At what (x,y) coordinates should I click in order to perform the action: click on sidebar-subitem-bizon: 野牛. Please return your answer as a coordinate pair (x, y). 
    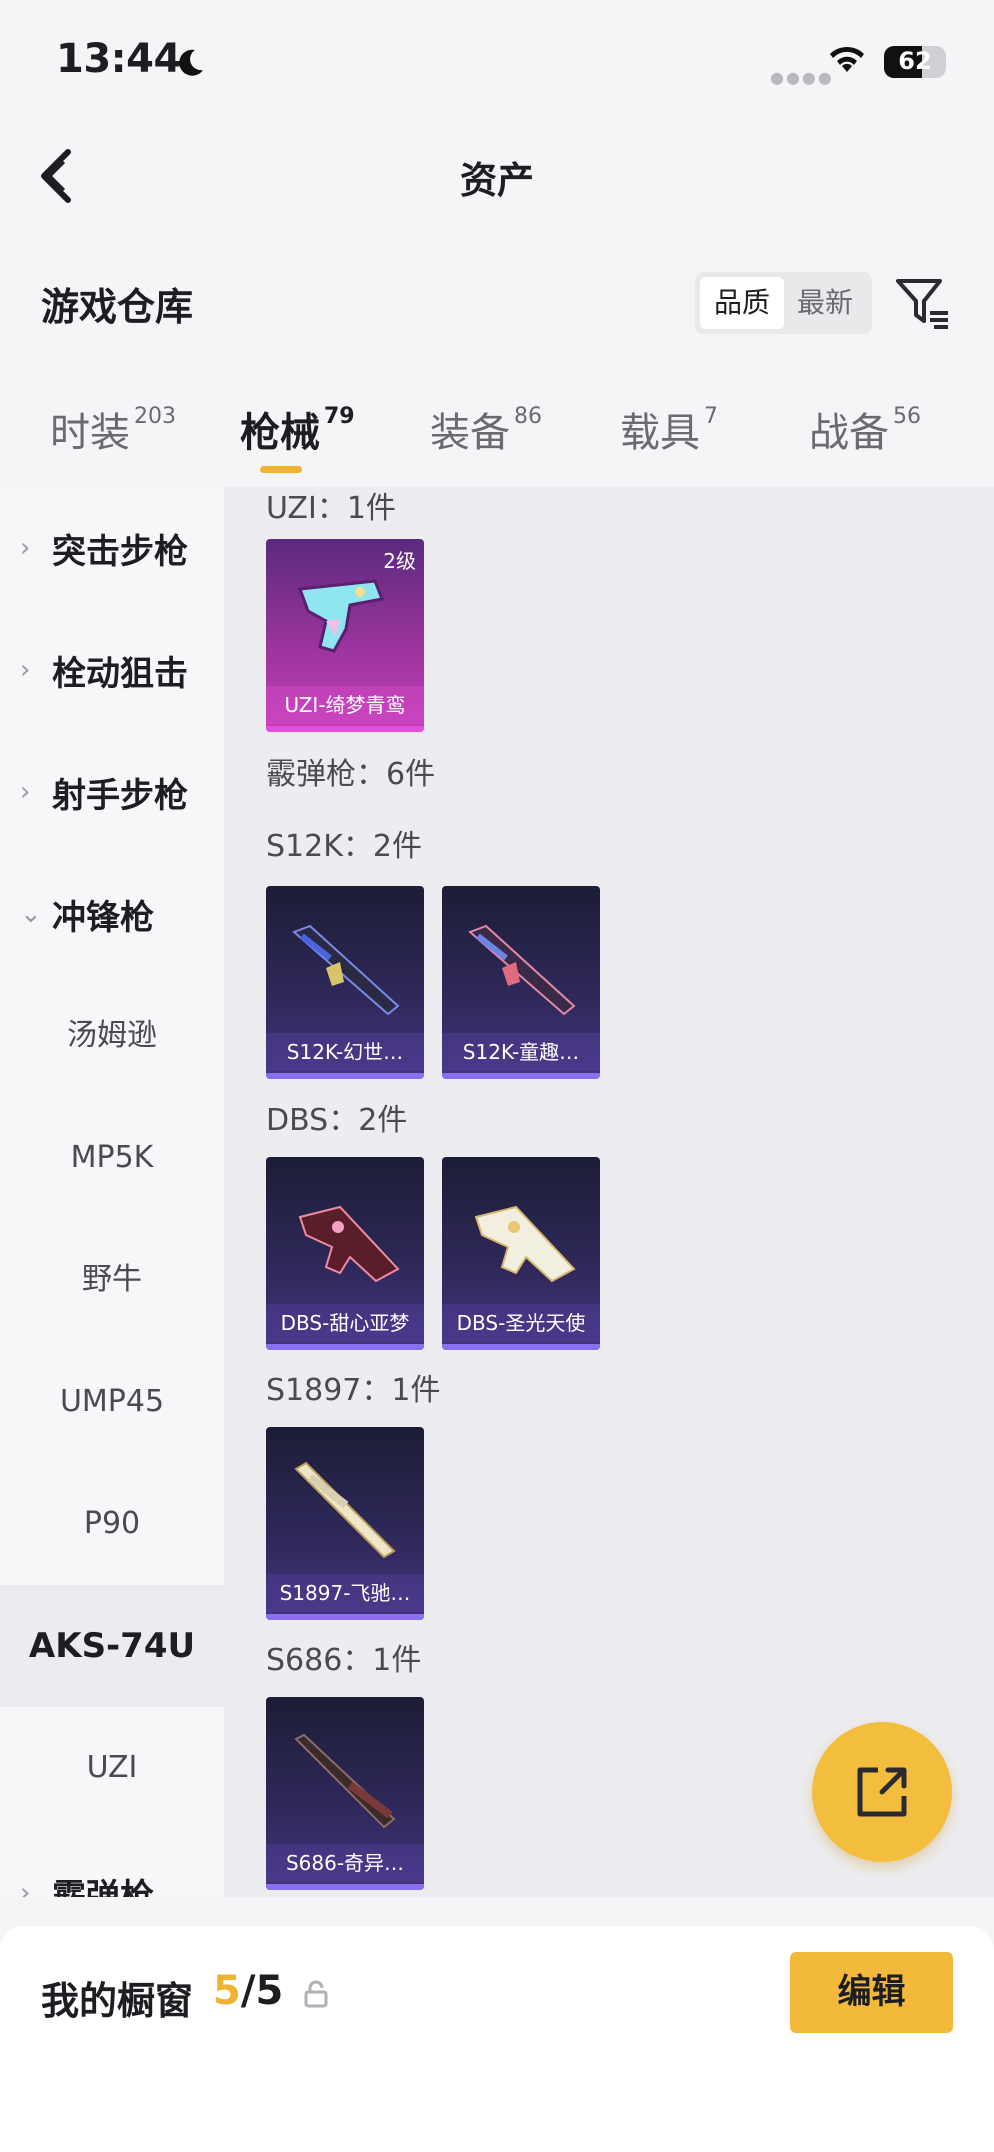
    Looking at the image, I should click on (112, 1280).